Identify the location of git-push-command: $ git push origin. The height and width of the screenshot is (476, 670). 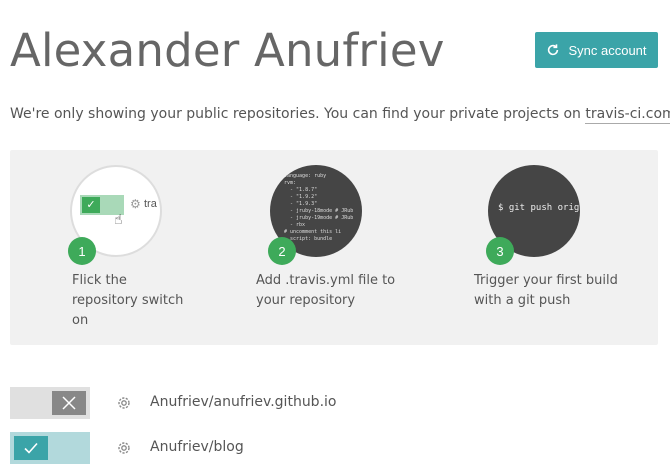
(539, 208).